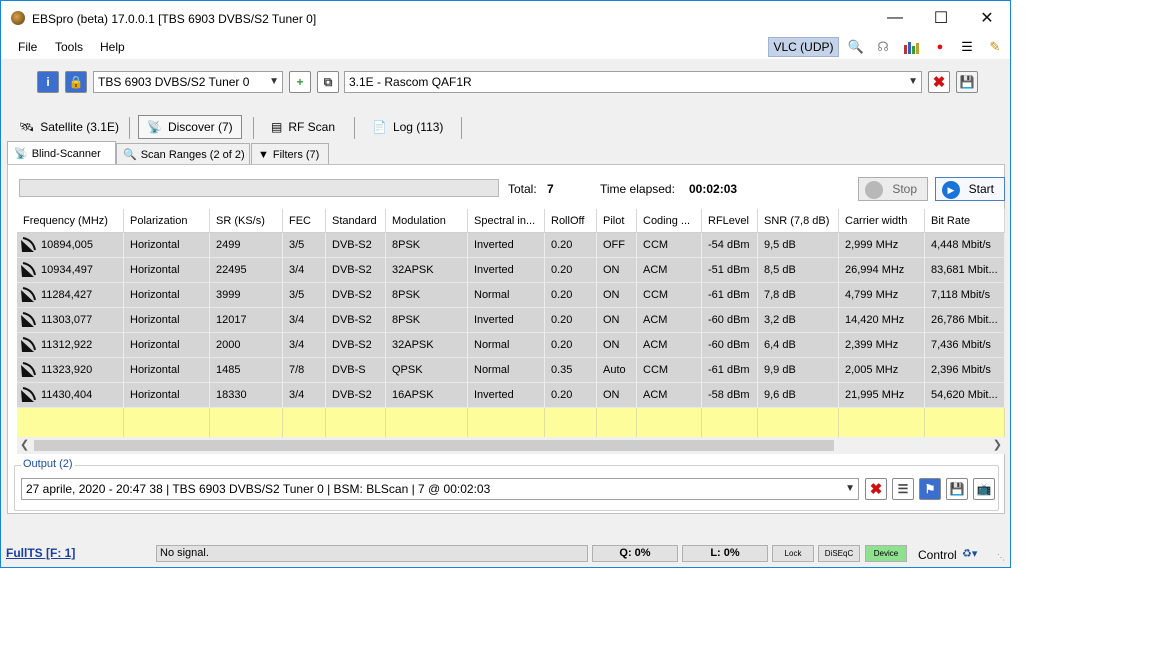 This screenshot has width=1152, height=648. What do you see at coordinates (633, 82) in the screenshot?
I see `satellite-select: 3.1E - Rascom QAF1R ▼` at bounding box center [633, 82].